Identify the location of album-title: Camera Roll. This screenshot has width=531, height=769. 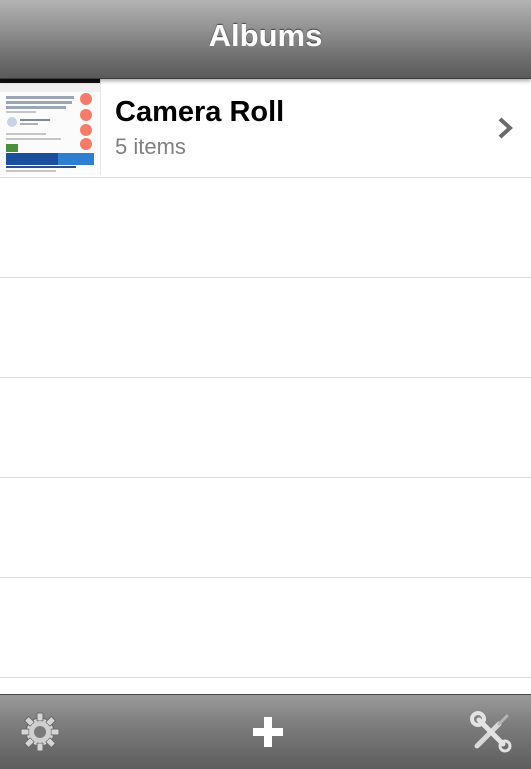
(200, 112).